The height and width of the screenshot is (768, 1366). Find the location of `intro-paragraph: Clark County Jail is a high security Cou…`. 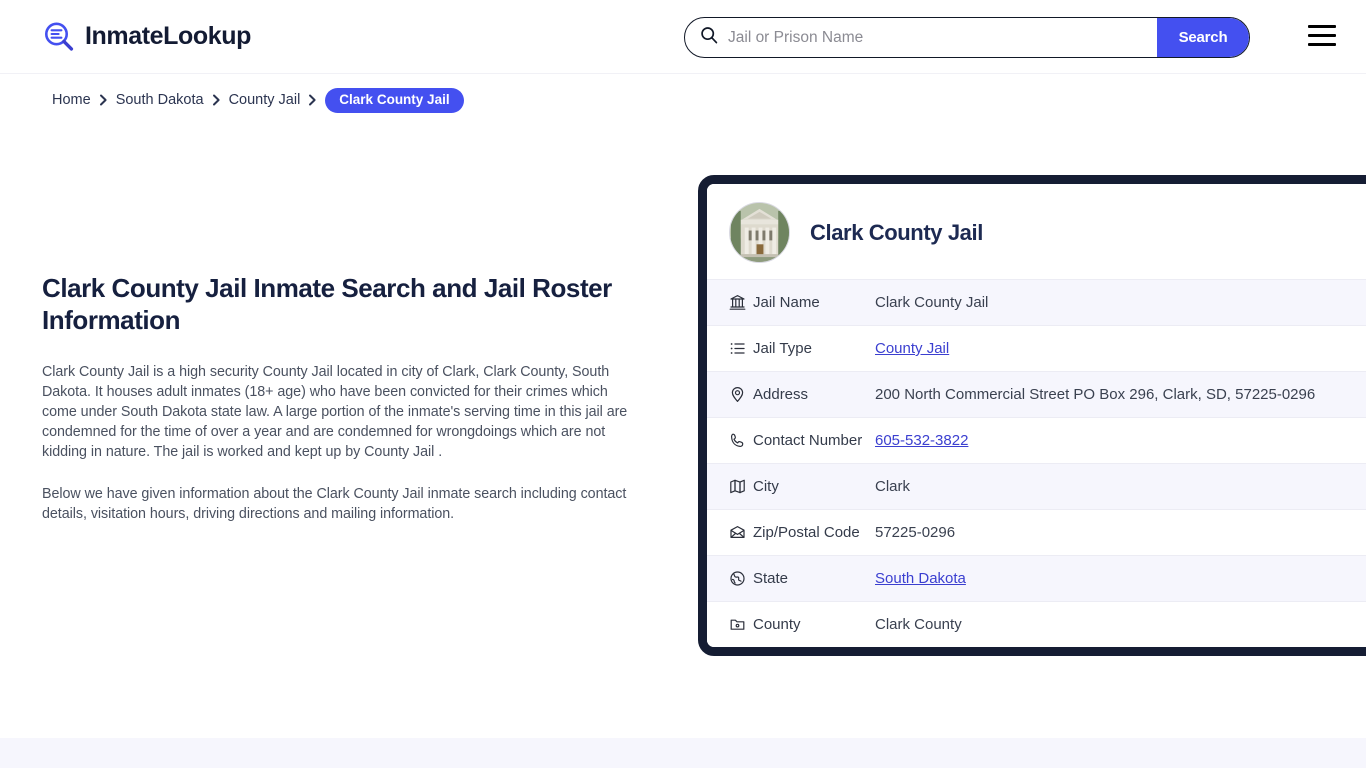

intro-paragraph: Clark County Jail is a high security Cou… is located at coordinates (335, 412).